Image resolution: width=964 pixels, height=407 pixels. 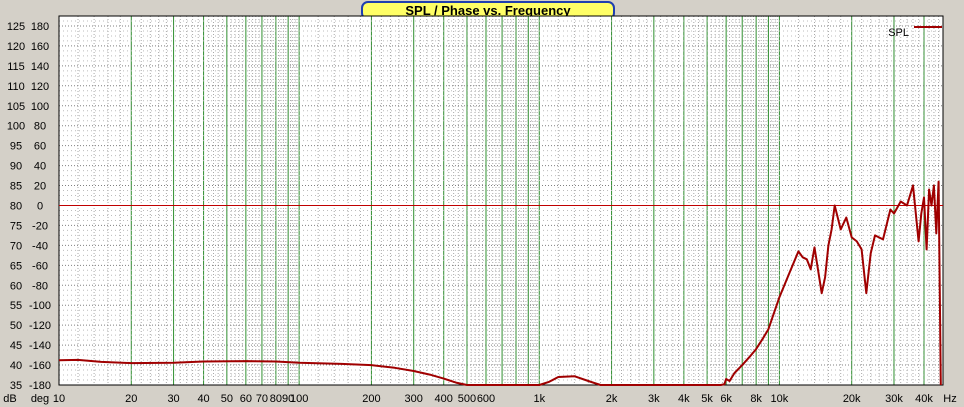 What do you see at coordinates (16, 286) in the screenshot?
I see `y-left-tick-label: 60` at bounding box center [16, 286].